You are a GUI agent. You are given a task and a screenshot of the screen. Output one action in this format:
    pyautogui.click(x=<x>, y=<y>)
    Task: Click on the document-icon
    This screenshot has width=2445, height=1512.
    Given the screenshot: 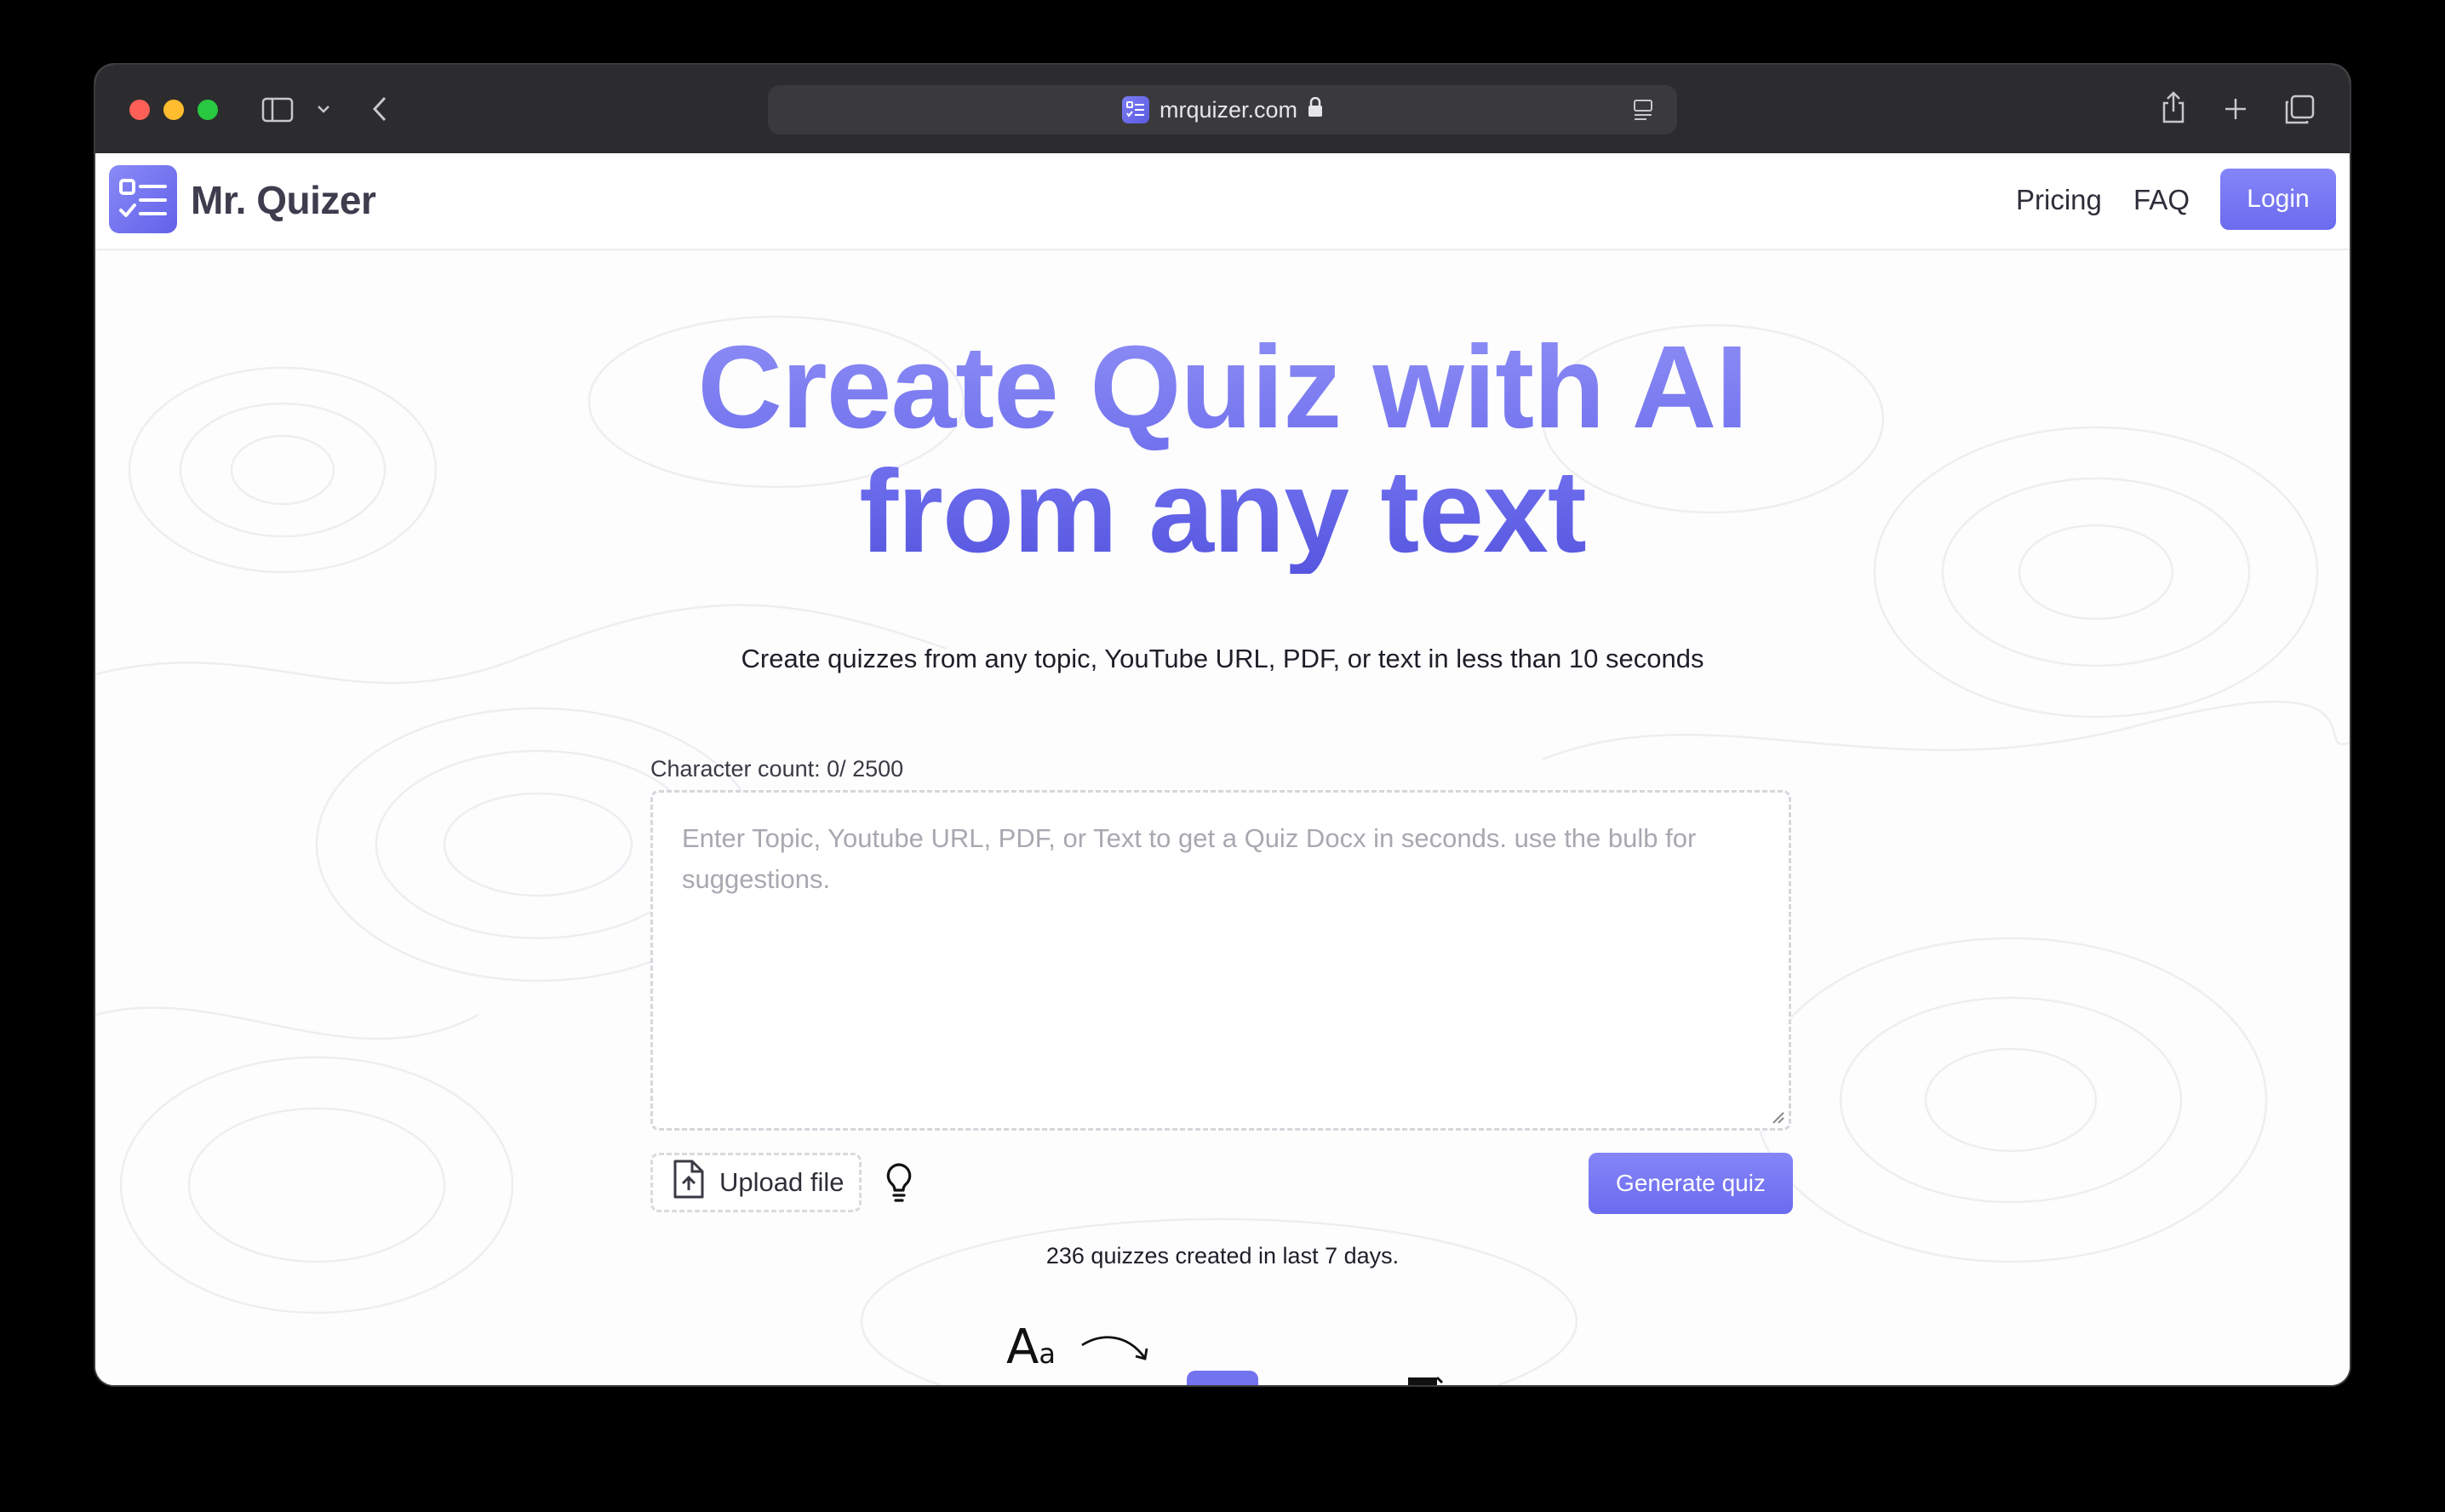 What is the action you would take?
    pyautogui.click(x=1426, y=1380)
    